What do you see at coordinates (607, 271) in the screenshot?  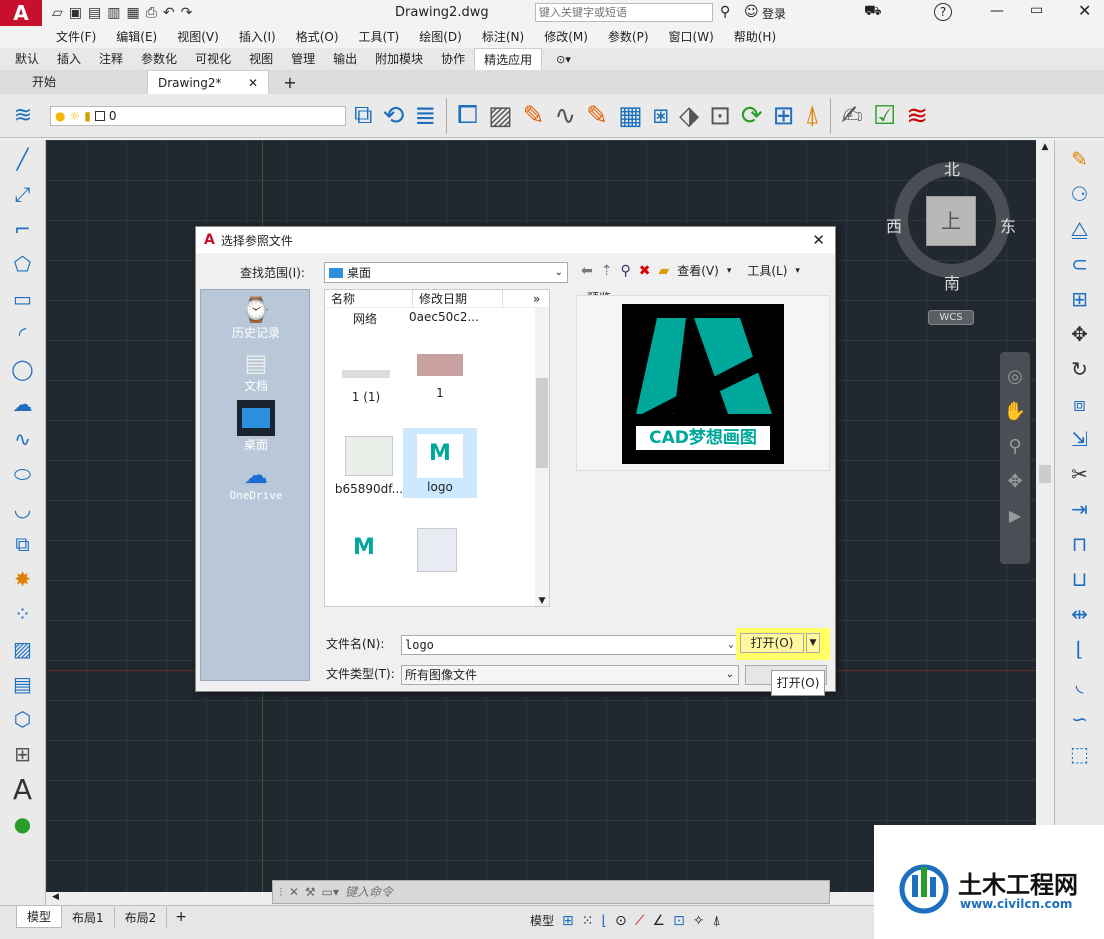 I see `up-folder-icon: ⇡` at bounding box center [607, 271].